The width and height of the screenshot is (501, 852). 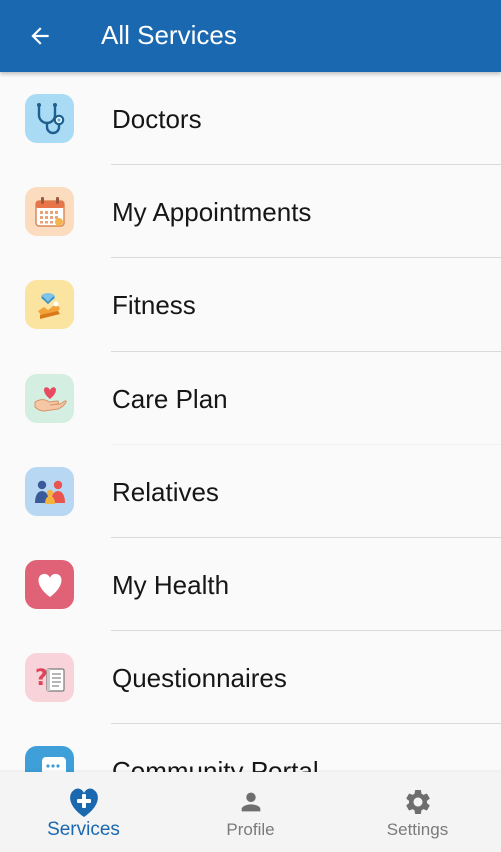 I want to click on stethoscope-icon, so click(x=49, y=118).